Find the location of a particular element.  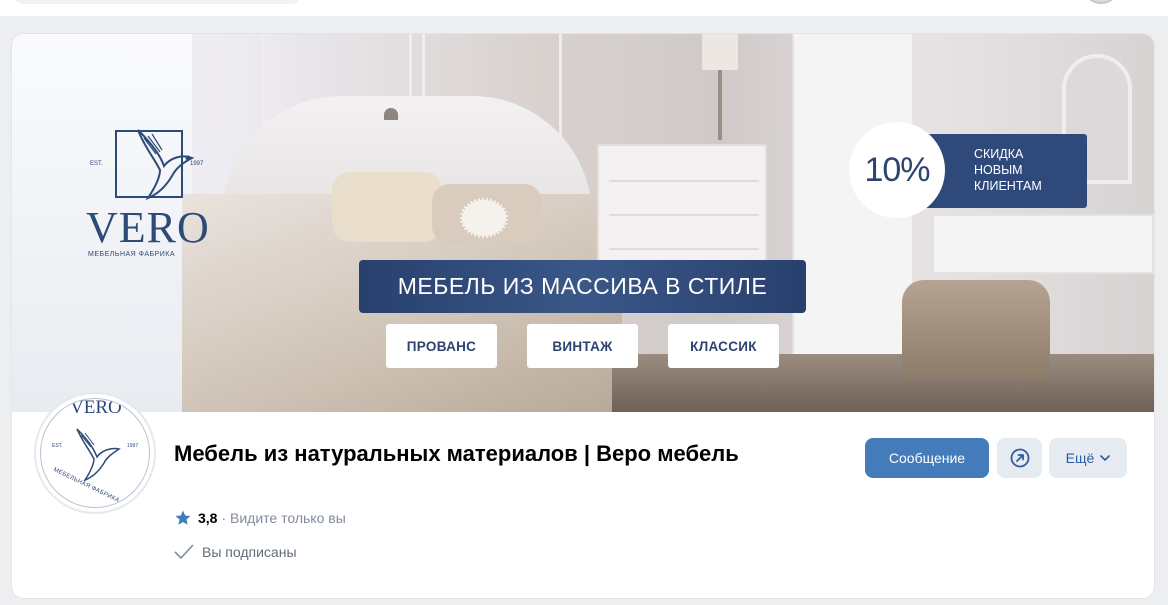

vanity-table is located at coordinates (1043, 244).